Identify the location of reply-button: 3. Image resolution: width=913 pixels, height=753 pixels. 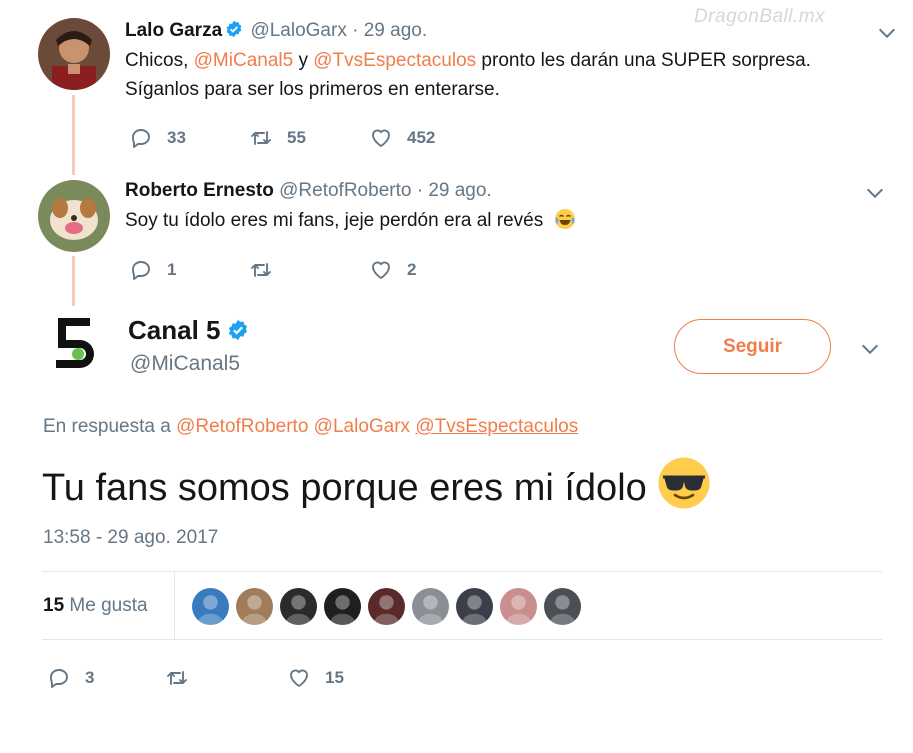
(106, 678).